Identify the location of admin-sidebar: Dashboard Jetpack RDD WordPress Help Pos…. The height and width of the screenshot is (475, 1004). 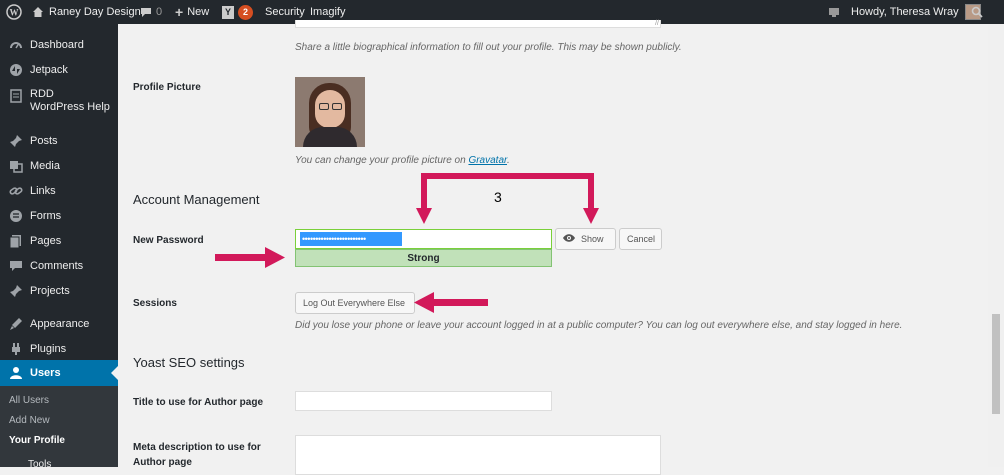
(59, 247).